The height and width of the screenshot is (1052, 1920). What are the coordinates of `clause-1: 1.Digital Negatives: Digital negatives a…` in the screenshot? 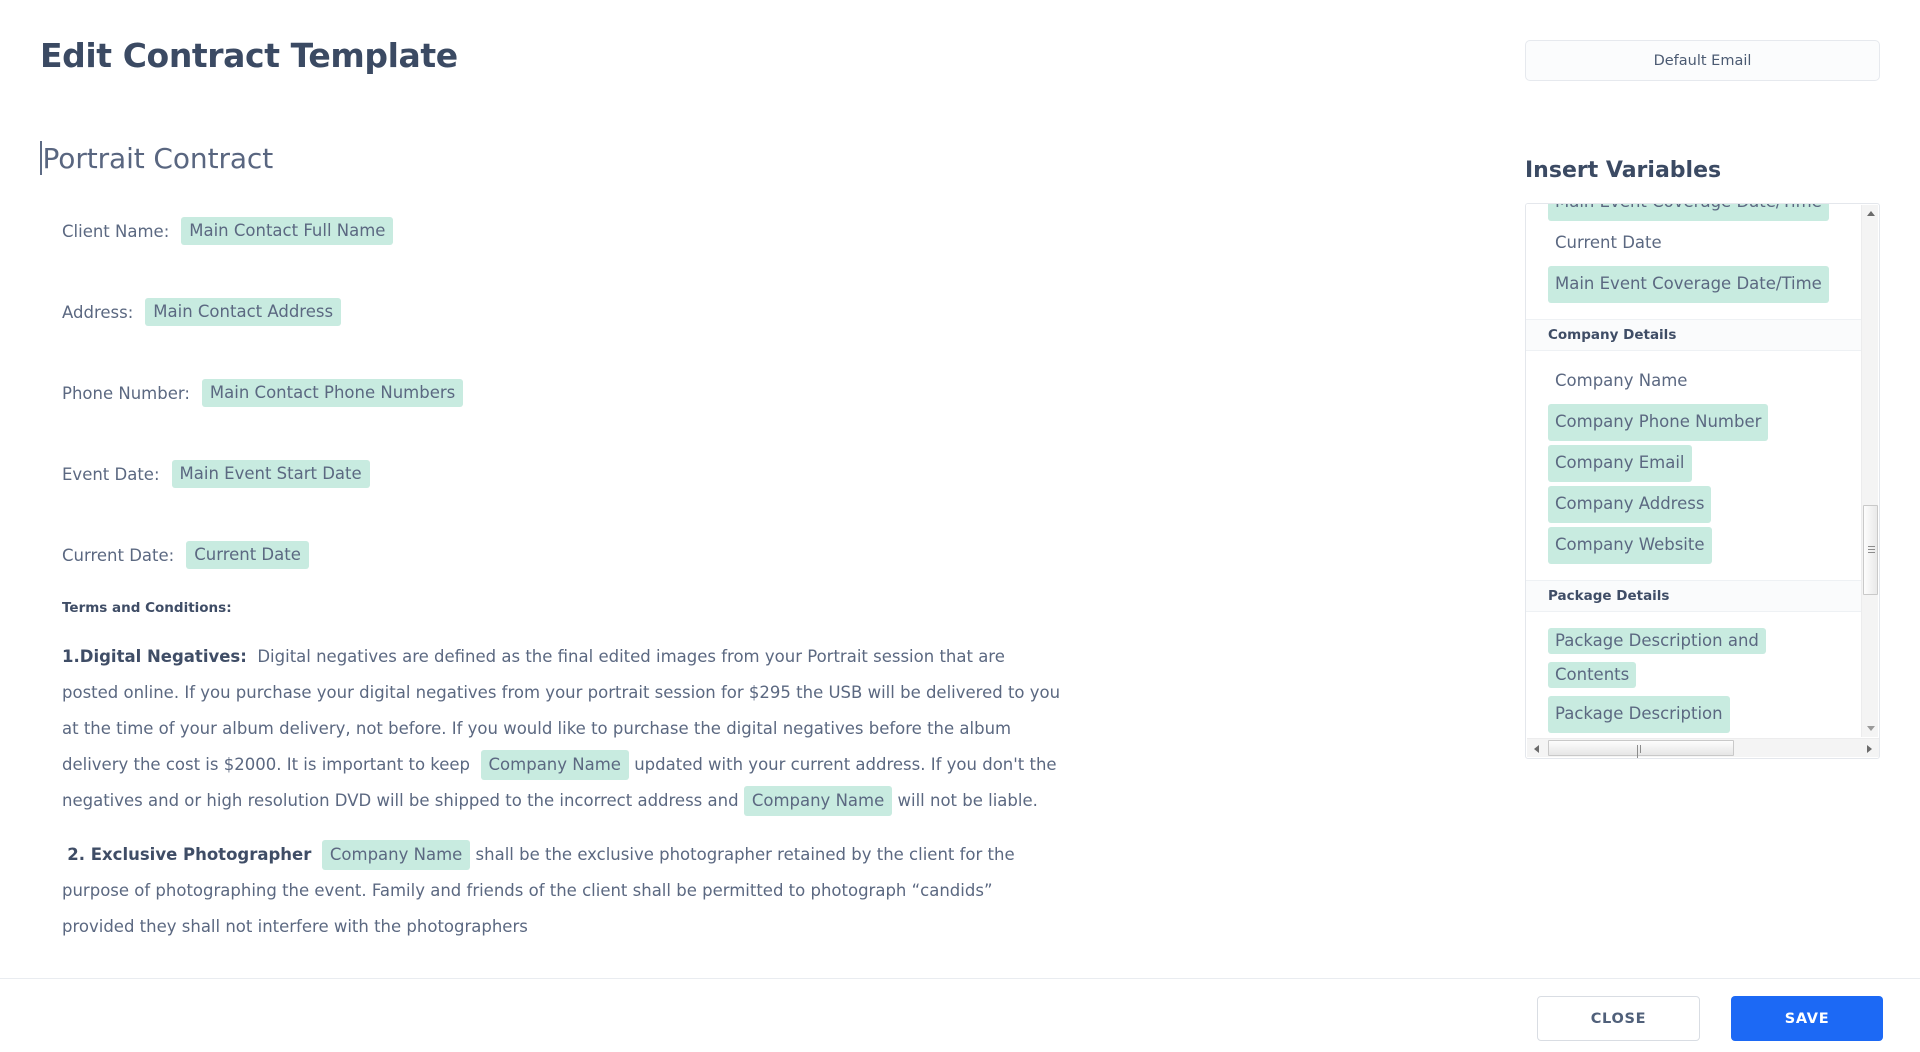 It's located at (562, 729).